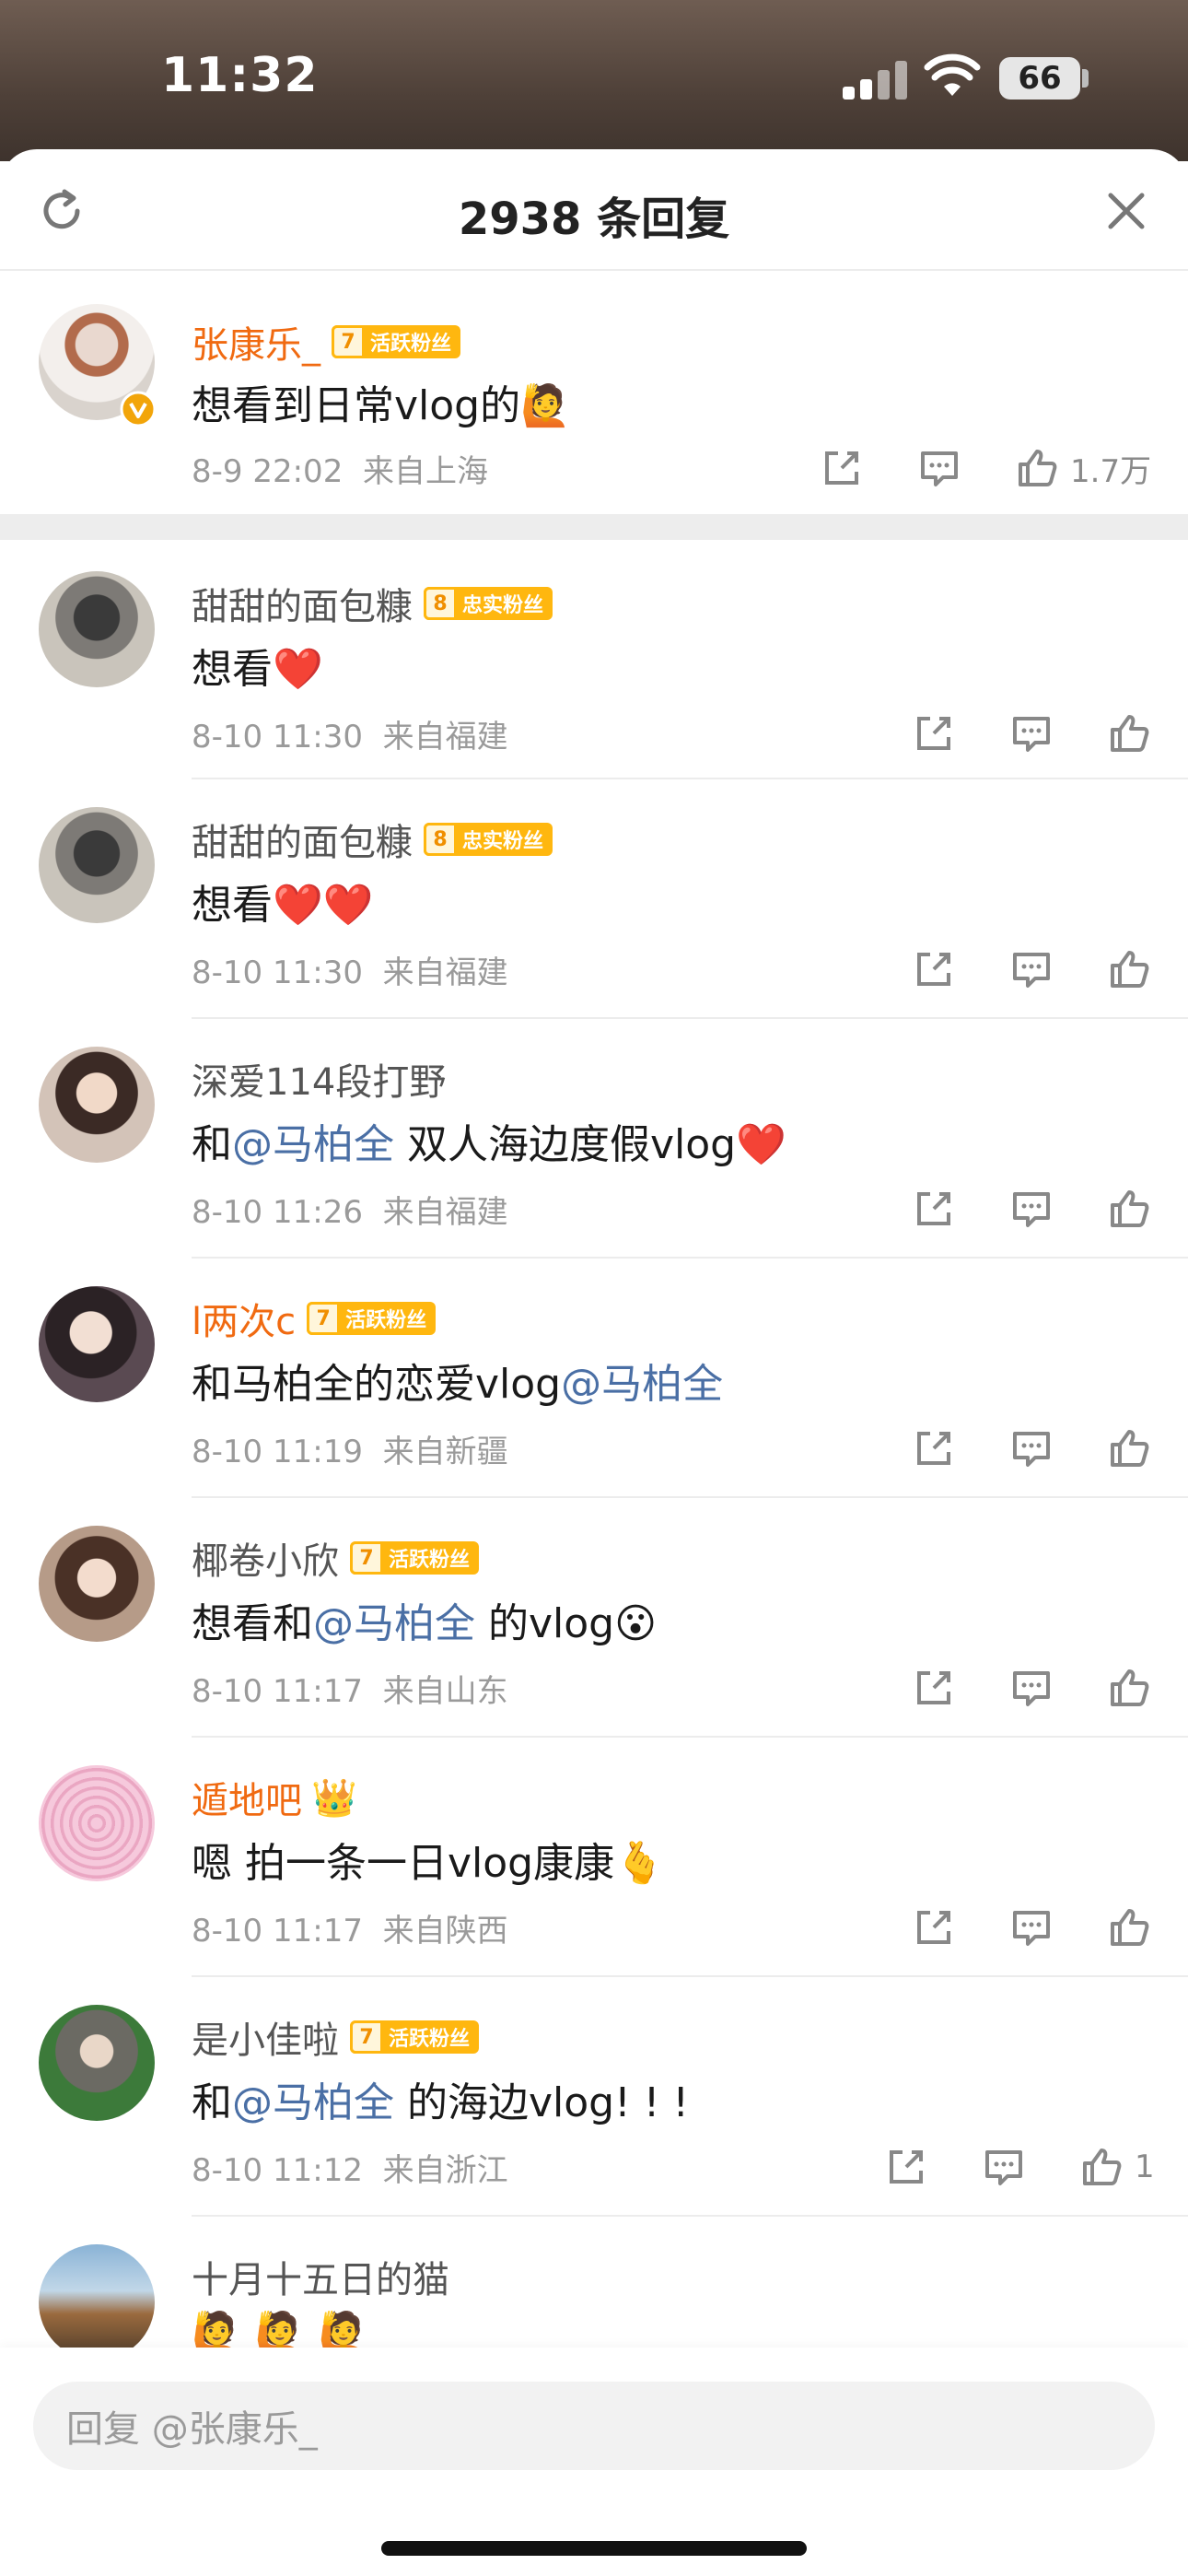 Image resolution: width=1188 pixels, height=2576 pixels. I want to click on reply-input: 回复 @张康乐_, so click(594, 2426).